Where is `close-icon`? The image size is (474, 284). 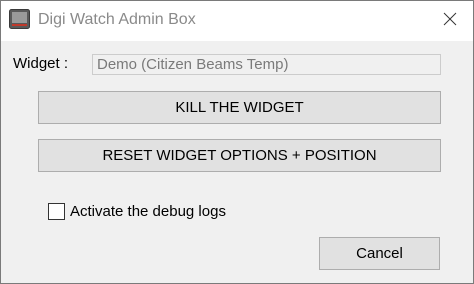 close-icon is located at coordinates (450, 21).